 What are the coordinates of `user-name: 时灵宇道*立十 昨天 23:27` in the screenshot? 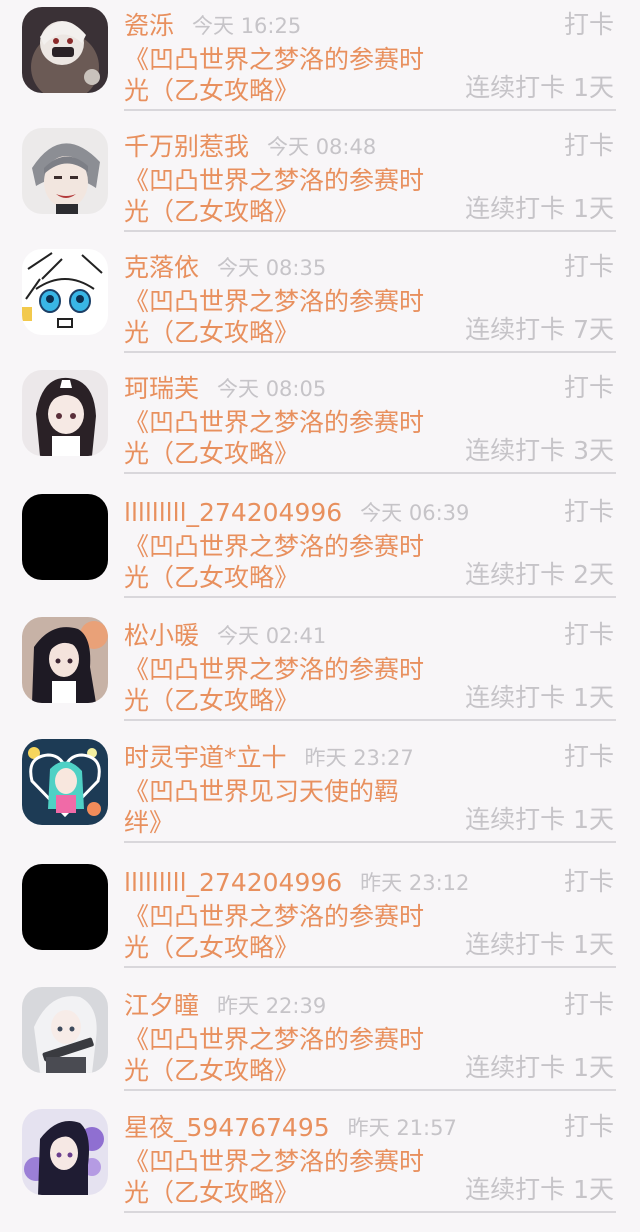 It's located at (269, 758).